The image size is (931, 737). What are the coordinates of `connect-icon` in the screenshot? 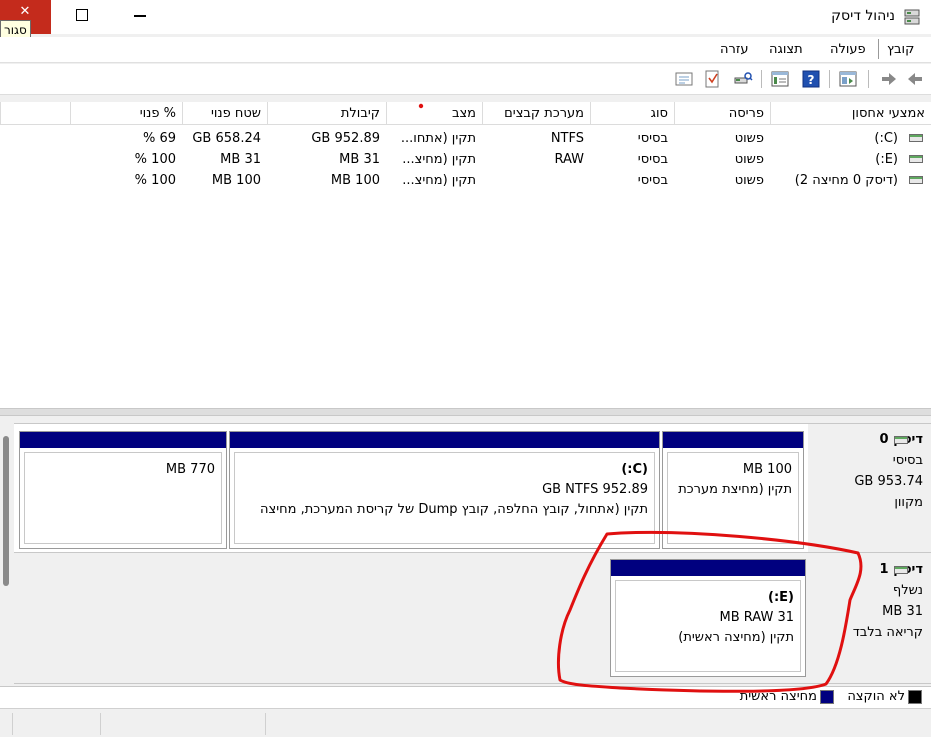 It's located at (743, 79).